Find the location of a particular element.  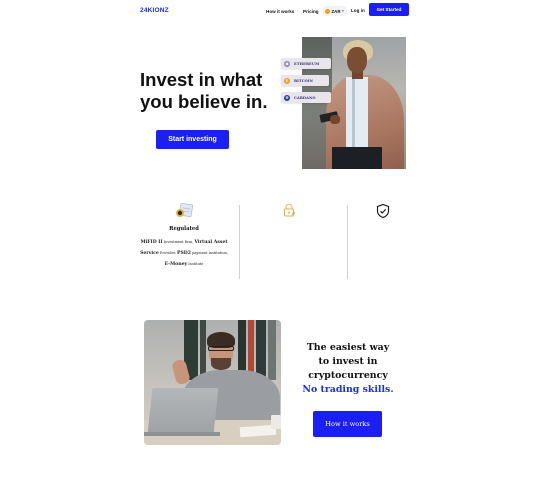

cardano-icon: ❋ is located at coordinates (287, 97).